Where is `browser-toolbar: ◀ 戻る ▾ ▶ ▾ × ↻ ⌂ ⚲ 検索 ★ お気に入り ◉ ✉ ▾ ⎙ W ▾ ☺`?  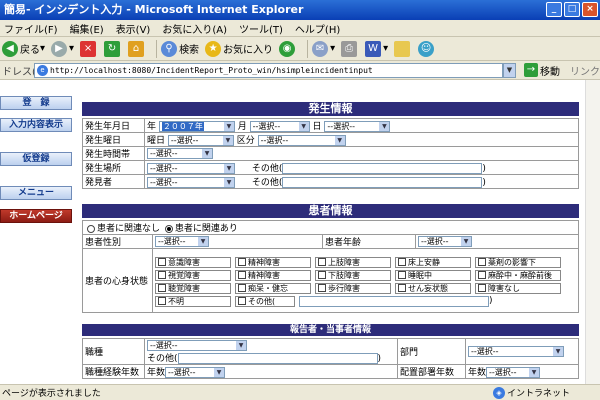 browser-toolbar: ◀ 戻る ▾ ▶ ▾ × ↻ ⌂ ⚲ 検索 ★ お気に入り ◉ ✉ ▾ ⎙ W ▾ ☺ is located at coordinates (300, 49).